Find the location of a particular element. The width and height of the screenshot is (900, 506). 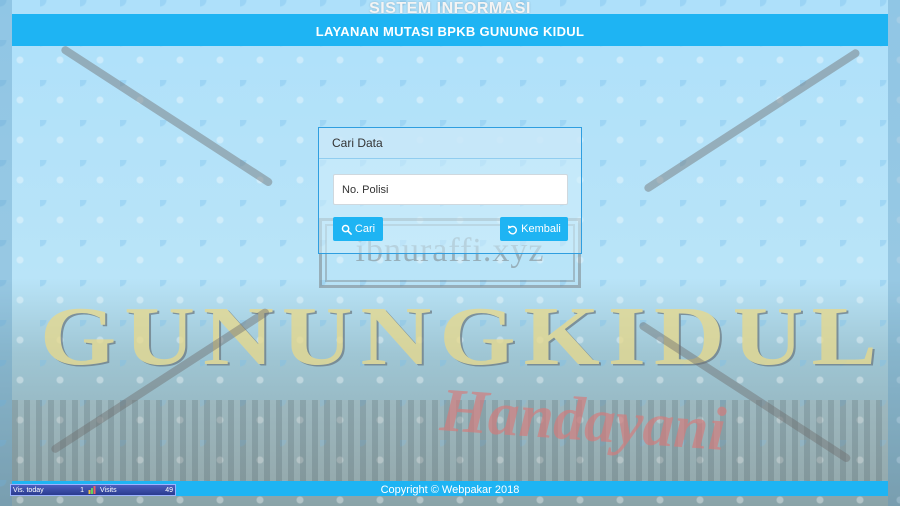

page-subtitle: LAYANAN MUTASI BPKB GUNUNG KIDUL is located at coordinates (450, 31).